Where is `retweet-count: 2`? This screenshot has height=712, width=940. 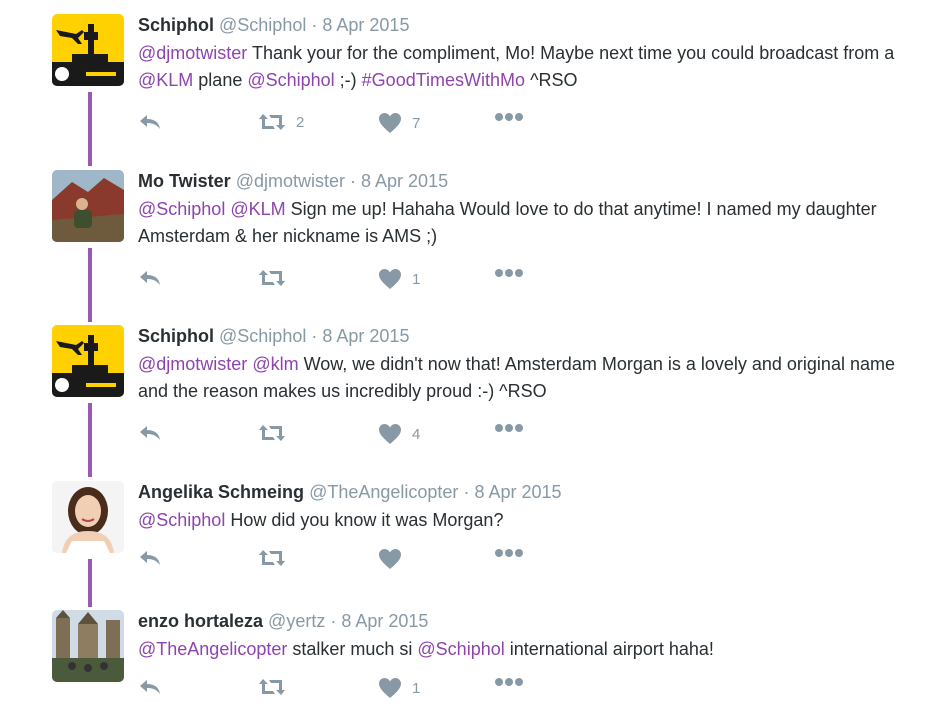
retweet-count: 2 is located at coordinates (300, 122).